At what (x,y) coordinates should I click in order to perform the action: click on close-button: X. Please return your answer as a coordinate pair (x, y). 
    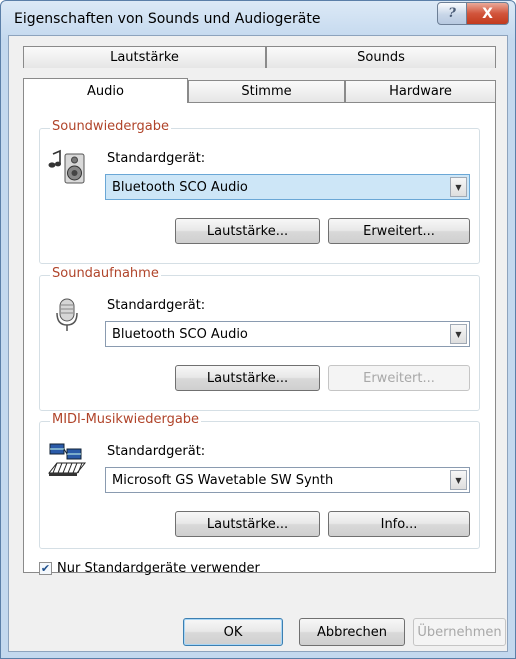
    Looking at the image, I should click on (487, 13).